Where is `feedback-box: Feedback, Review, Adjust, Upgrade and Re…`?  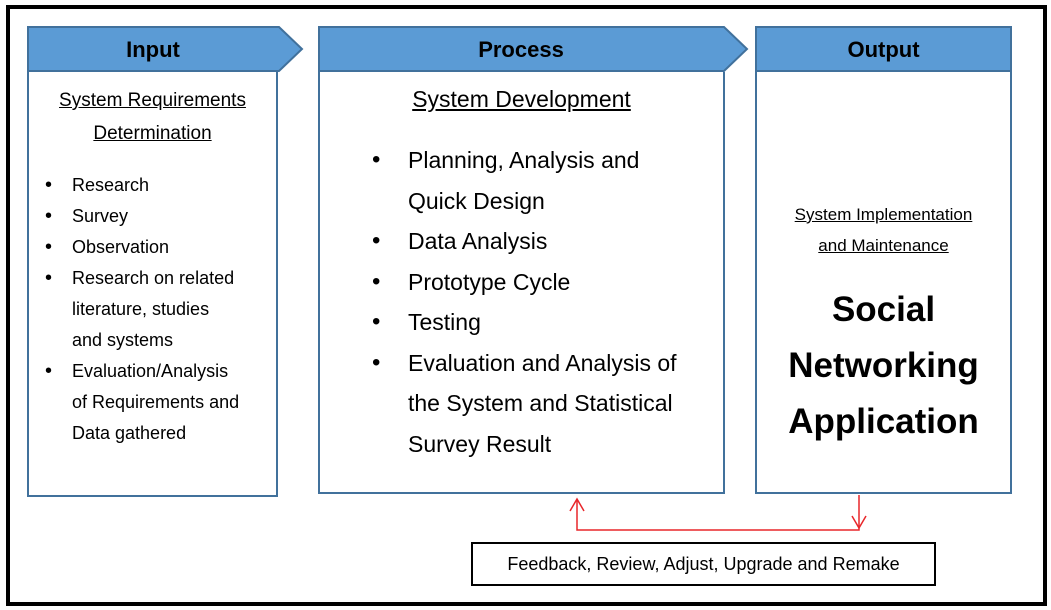 feedback-box: Feedback, Review, Adjust, Upgrade and Re… is located at coordinates (703, 564).